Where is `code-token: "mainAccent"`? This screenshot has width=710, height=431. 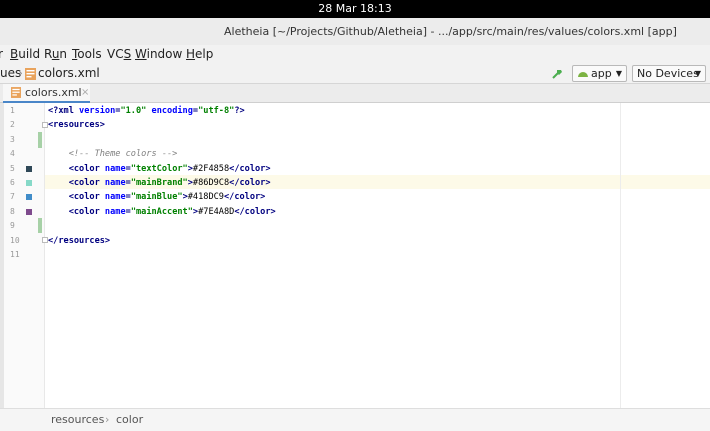
code-token: "mainAccent" is located at coordinates (161, 211).